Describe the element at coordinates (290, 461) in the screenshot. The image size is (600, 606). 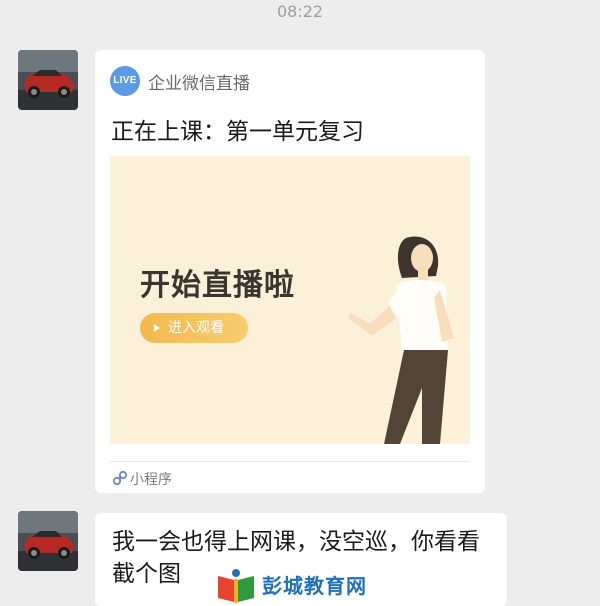
I see `card-divider` at that location.